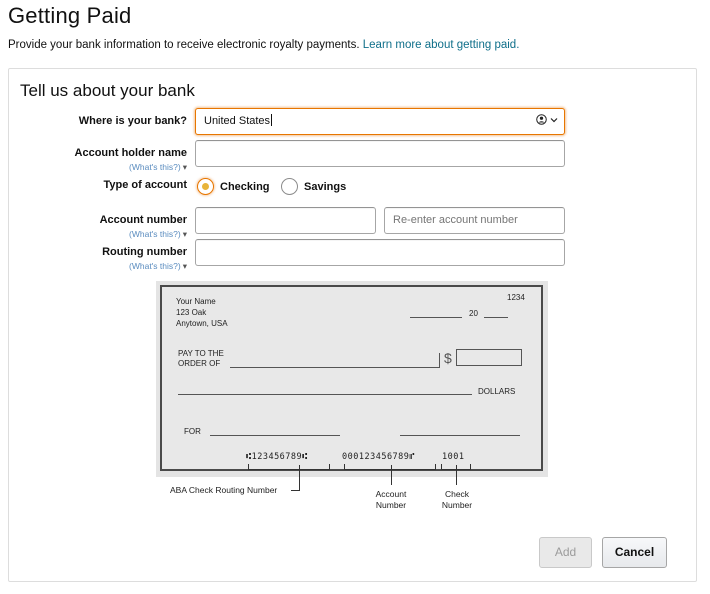  What do you see at coordinates (237, 121) in the screenshot?
I see `bank-location-value: United States` at bounding box center [237, 121].